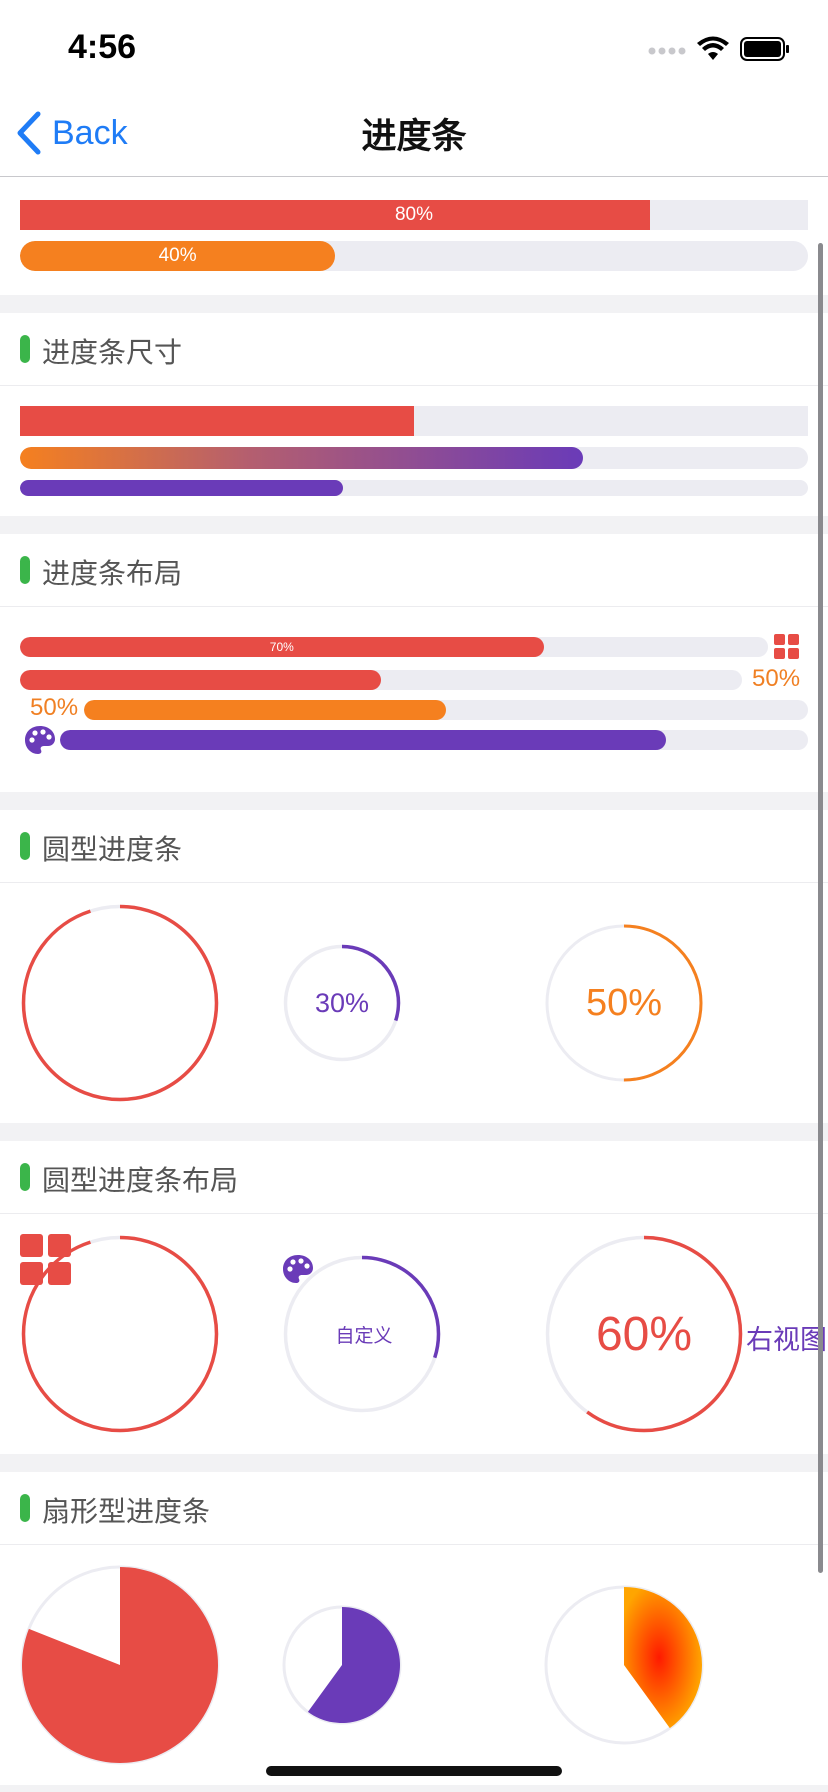 The width and height of the screenshot is (828, 1792). I want to click on circle-label: 60%, so click(644, 1334).